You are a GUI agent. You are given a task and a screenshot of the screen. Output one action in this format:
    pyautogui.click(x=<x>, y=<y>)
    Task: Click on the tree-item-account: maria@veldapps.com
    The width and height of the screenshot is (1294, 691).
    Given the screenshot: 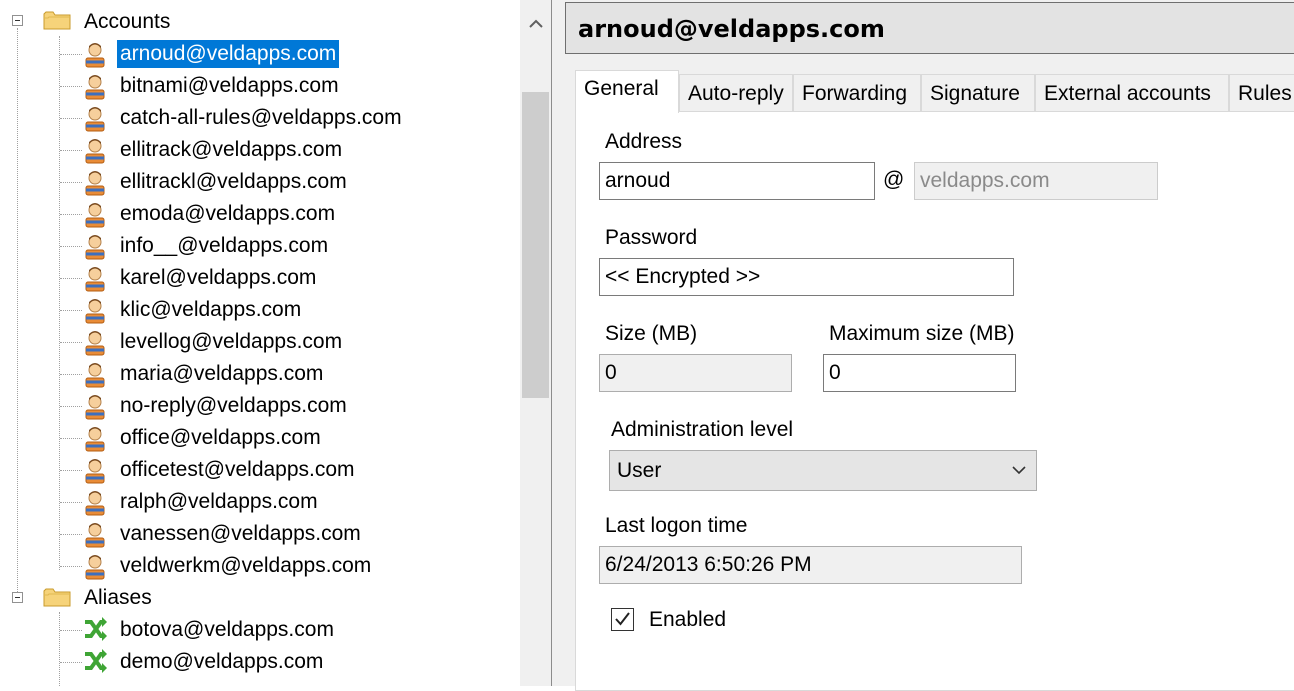 What is the action you would take?
    pyautogui.click(x=221, y=374)
    